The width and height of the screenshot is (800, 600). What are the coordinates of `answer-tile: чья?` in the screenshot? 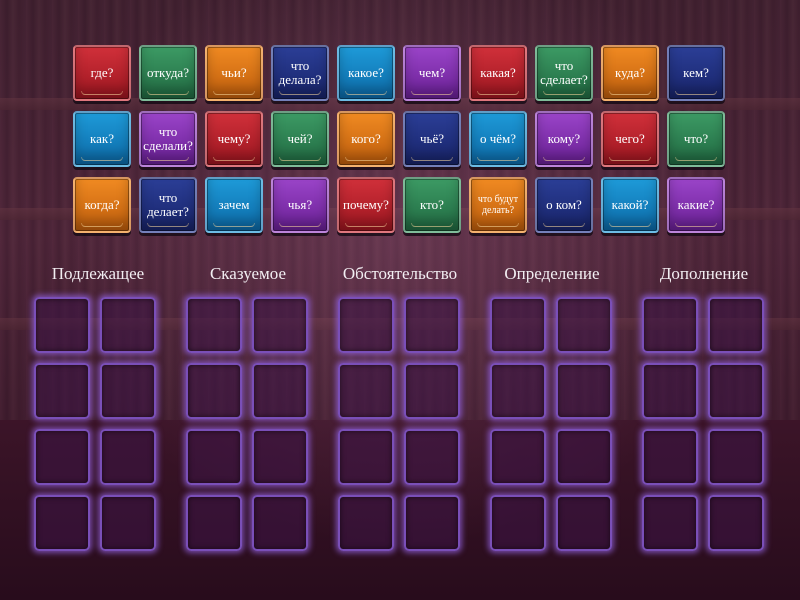 It's located at (300, 205).